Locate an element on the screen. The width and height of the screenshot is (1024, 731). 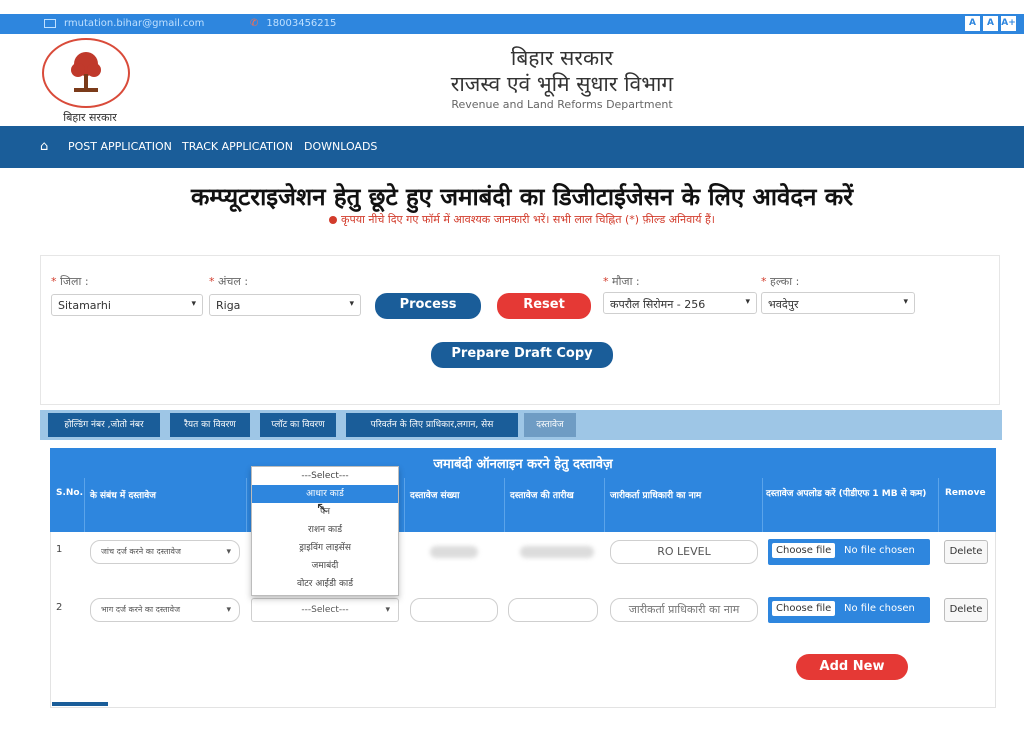
tab-holding-number: होल्डिंग नंबर ,जोतो नंबर is located at coordinates (104, 425).